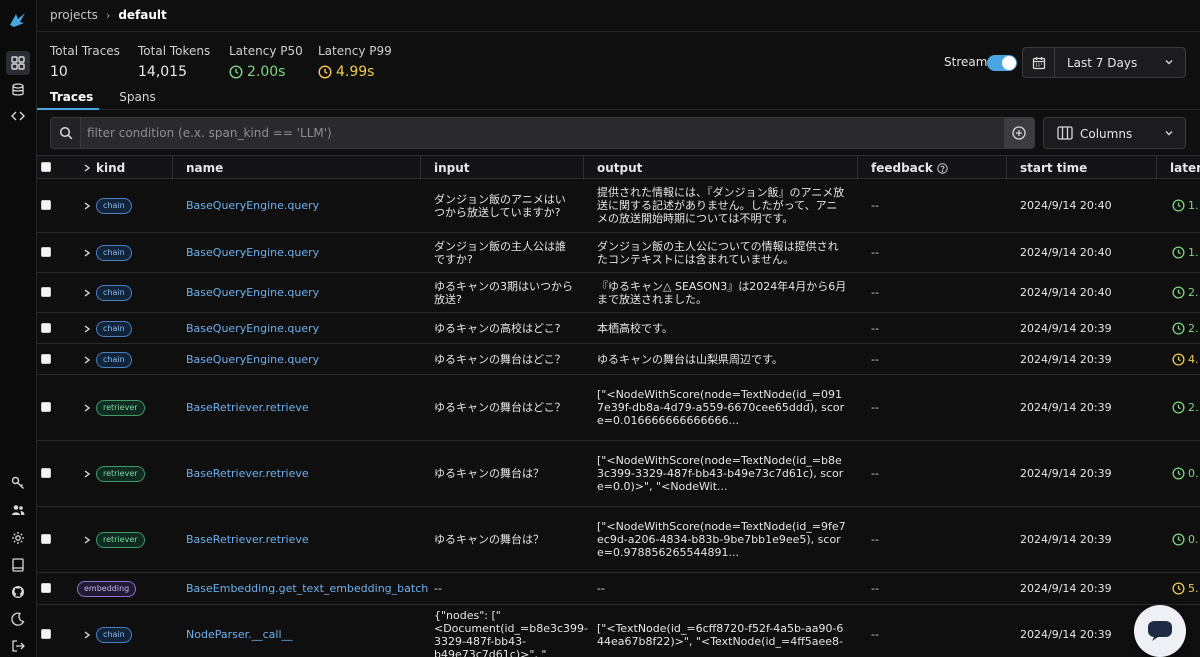 This screenshot has height=657, width=1200. I want to click on column-header-output: output, so click(619, 168).